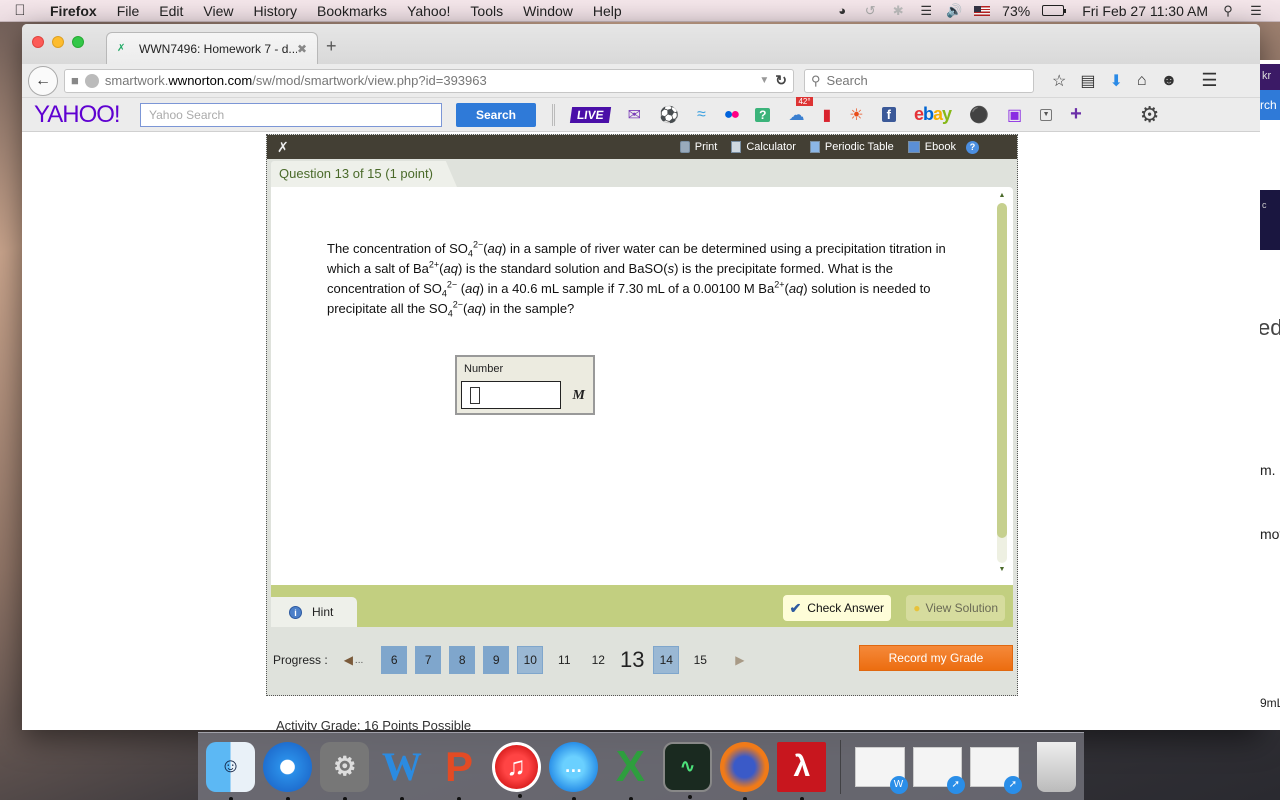 The height and width of the screenshot is (800, 1280). What do you see at coordinates (1256, 10) in the screenshot?
I see `notification-center-icon: ☰` at bounding box center [1256, 10].